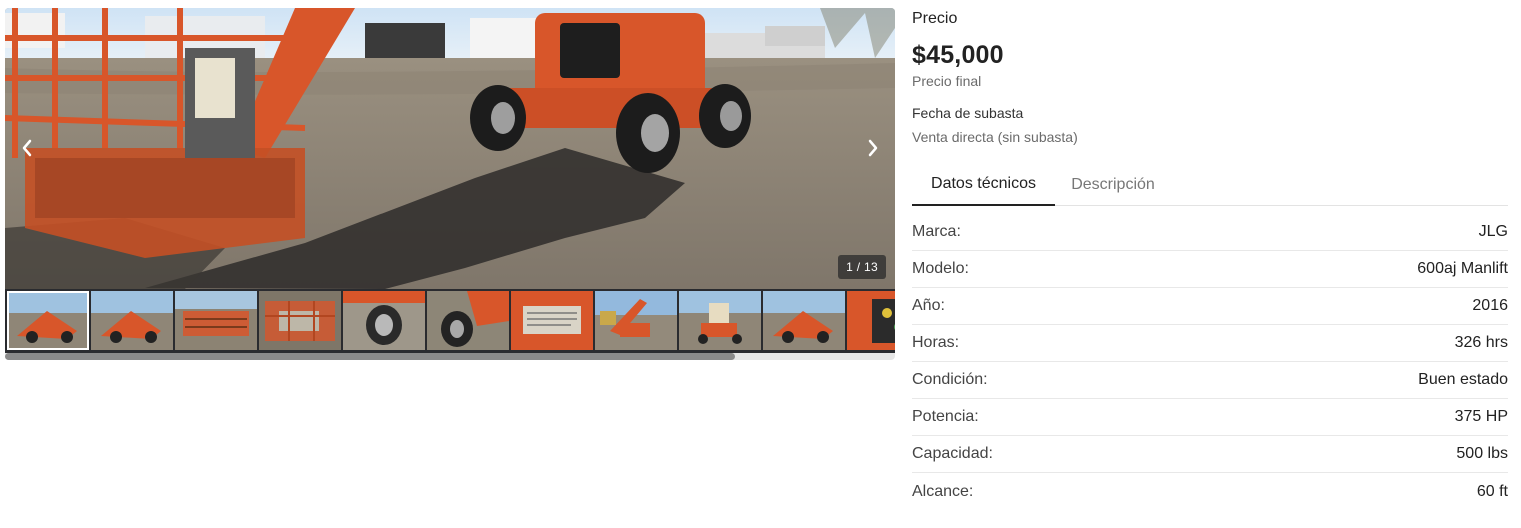 The image size is (1521, 528). Describe the element at coordinates (1210, 380) in the screenshot. I see `spec-row-condition: Condición: Buen estado` at that location.